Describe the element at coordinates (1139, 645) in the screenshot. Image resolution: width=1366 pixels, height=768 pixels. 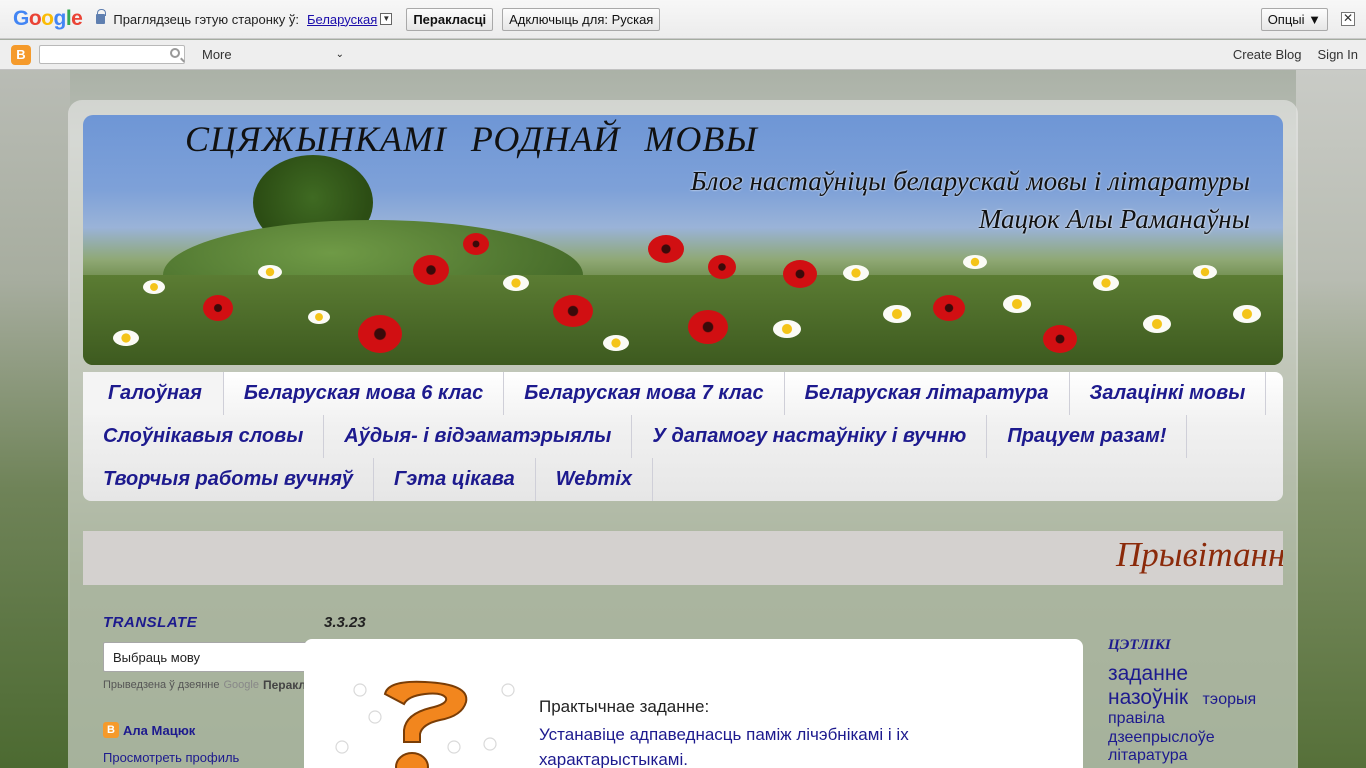
I see `labels-title: ЦЭТЛІКІ` at that location.